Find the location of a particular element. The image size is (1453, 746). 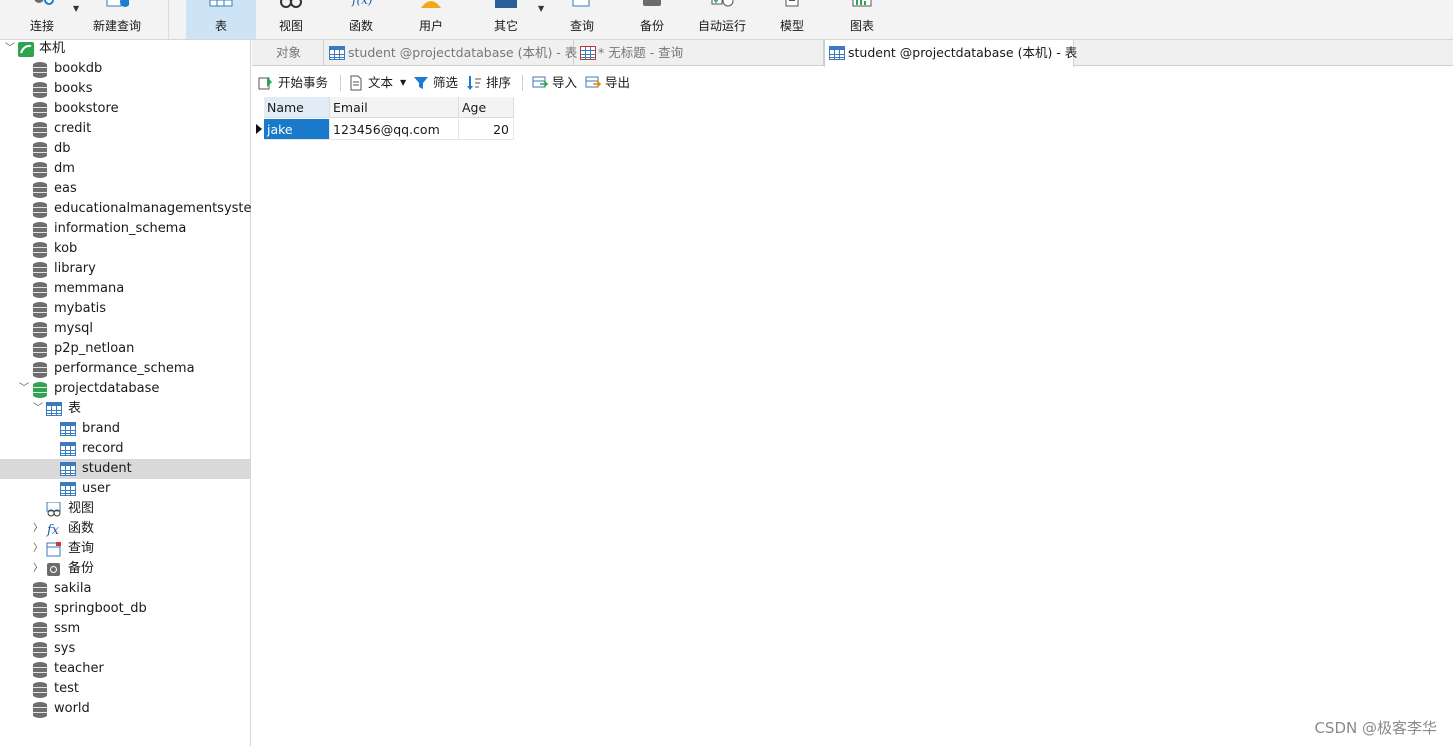

tree-folder-backup: 〉 备份 is located at coordinates (125, 569).